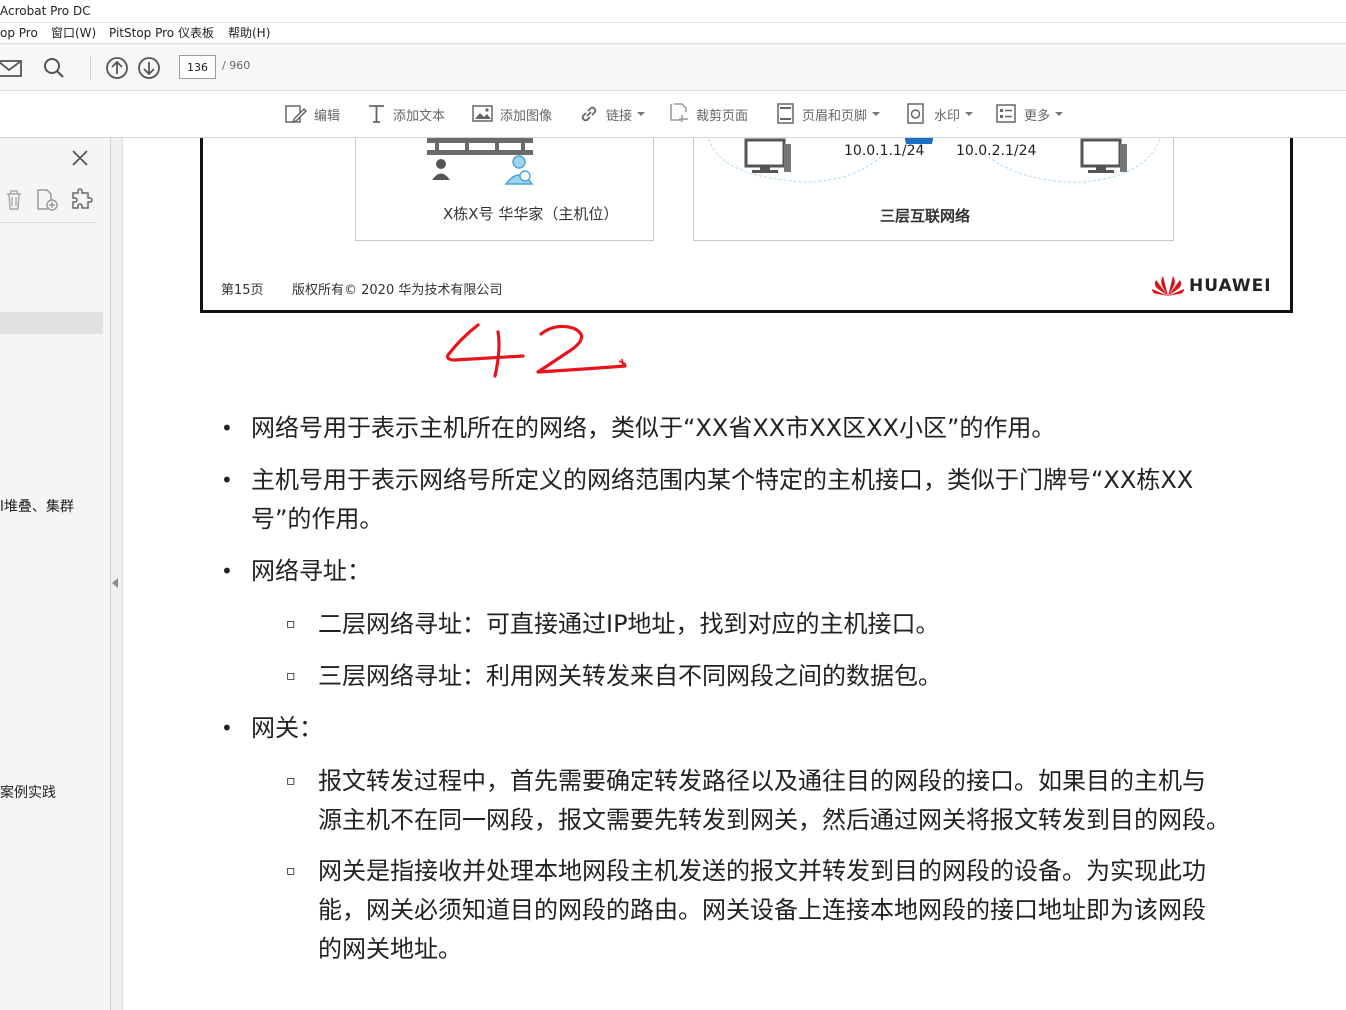 Image resolution: width=1346 pixels, height=1010 pixels. Describe the element at coordinates (287, 728) in the screenshot. I see `bullet-text: 网关：` at that location.